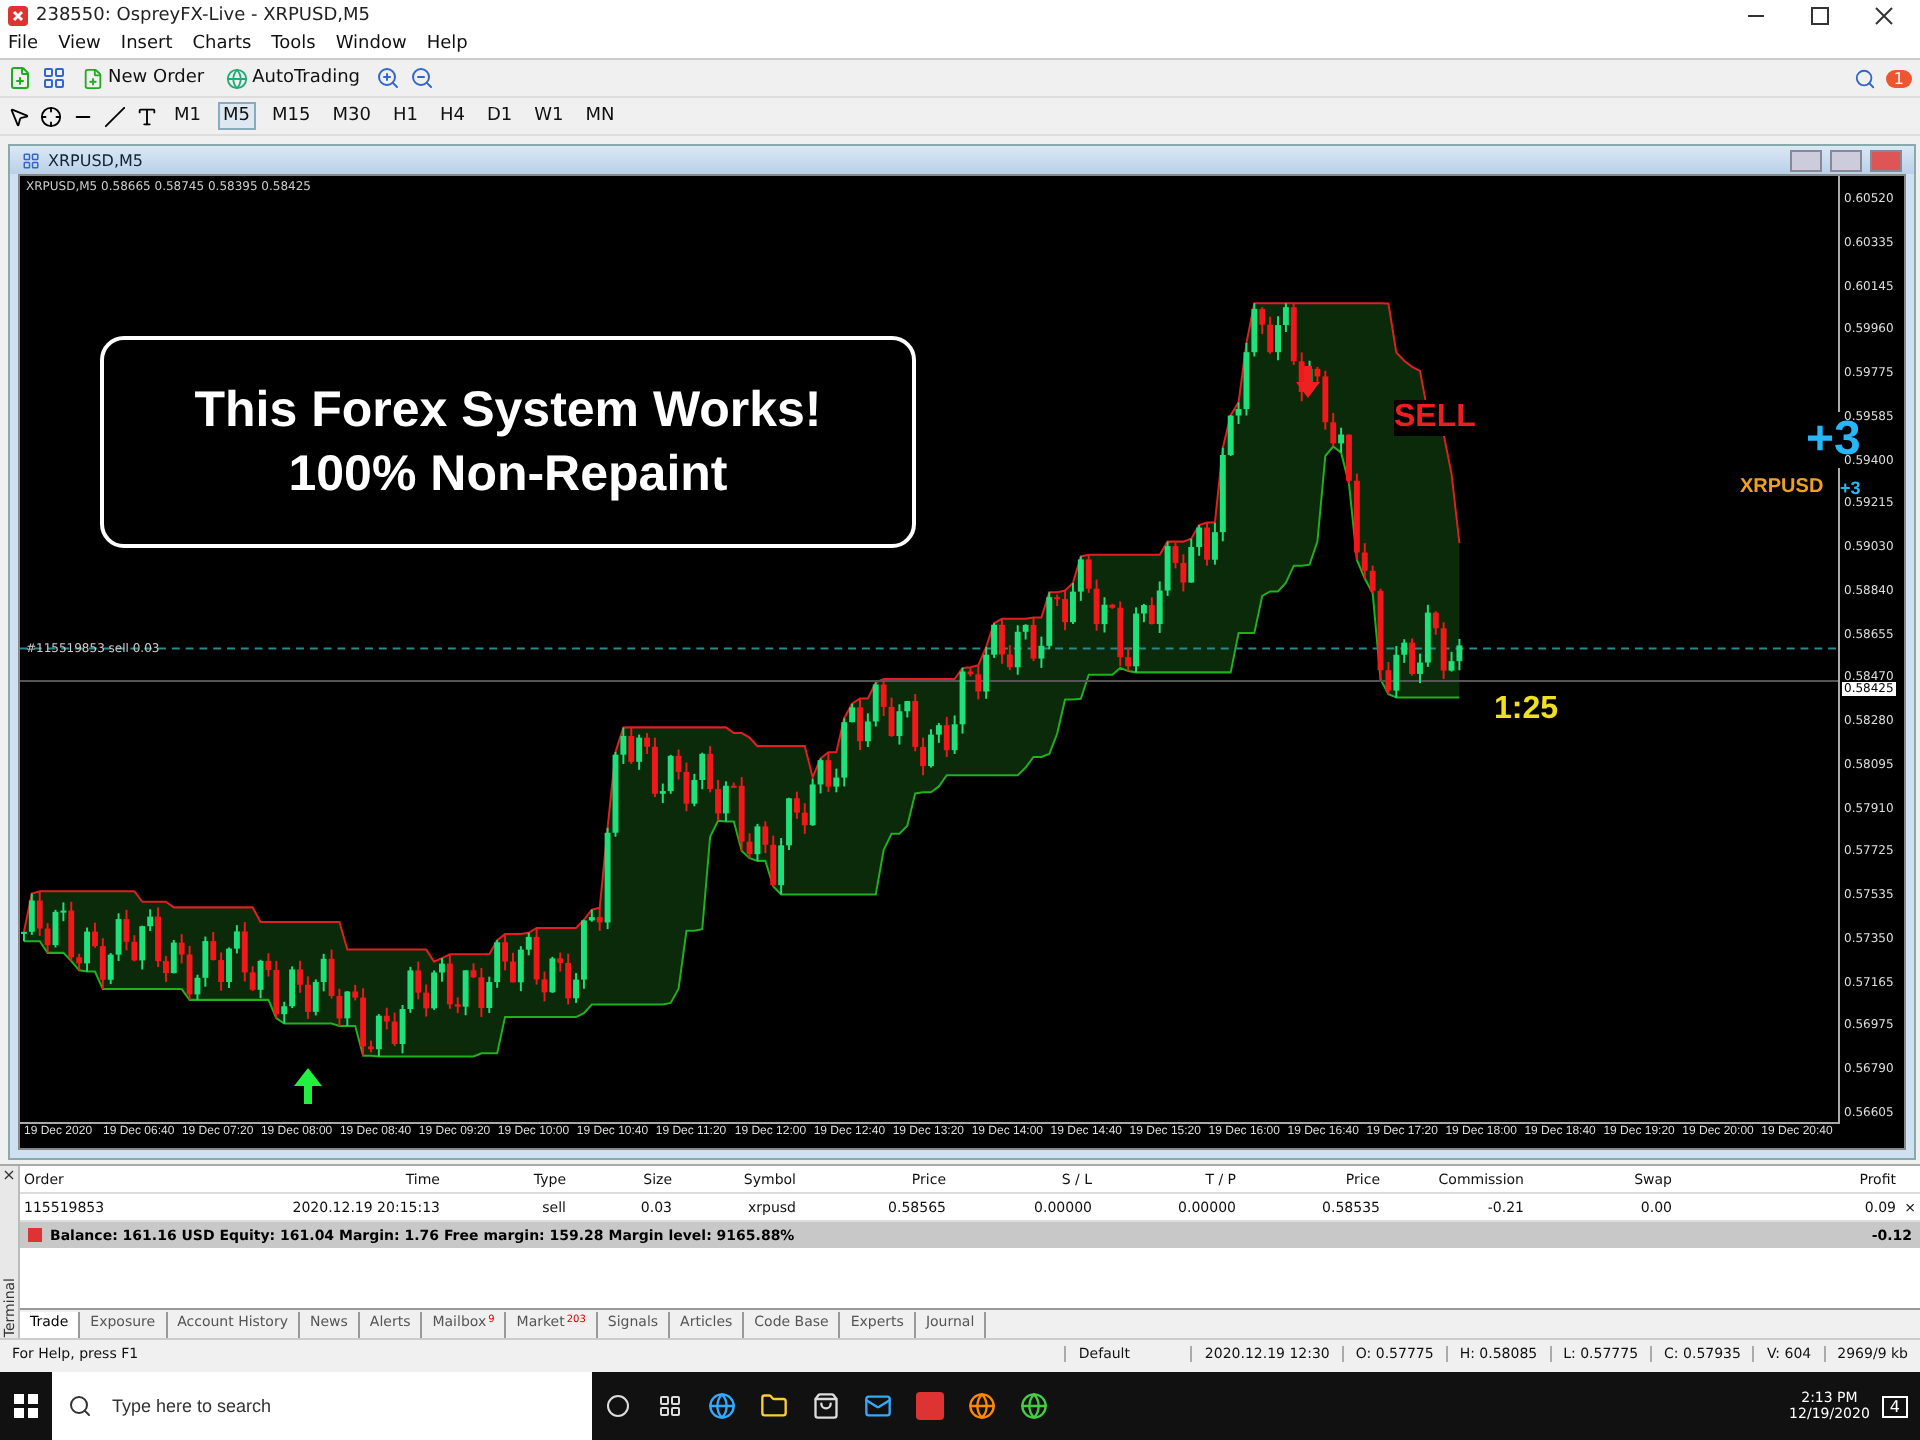  What do you see at coordinates (293, 44) in the screenshot?
I see `menu-item: Tools` at bounding box center [293, 44].